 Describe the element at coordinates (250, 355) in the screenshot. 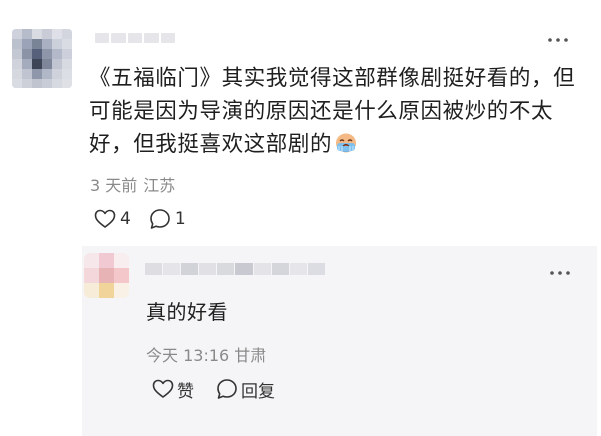

I see `reply-location: 甘肃` at that location.